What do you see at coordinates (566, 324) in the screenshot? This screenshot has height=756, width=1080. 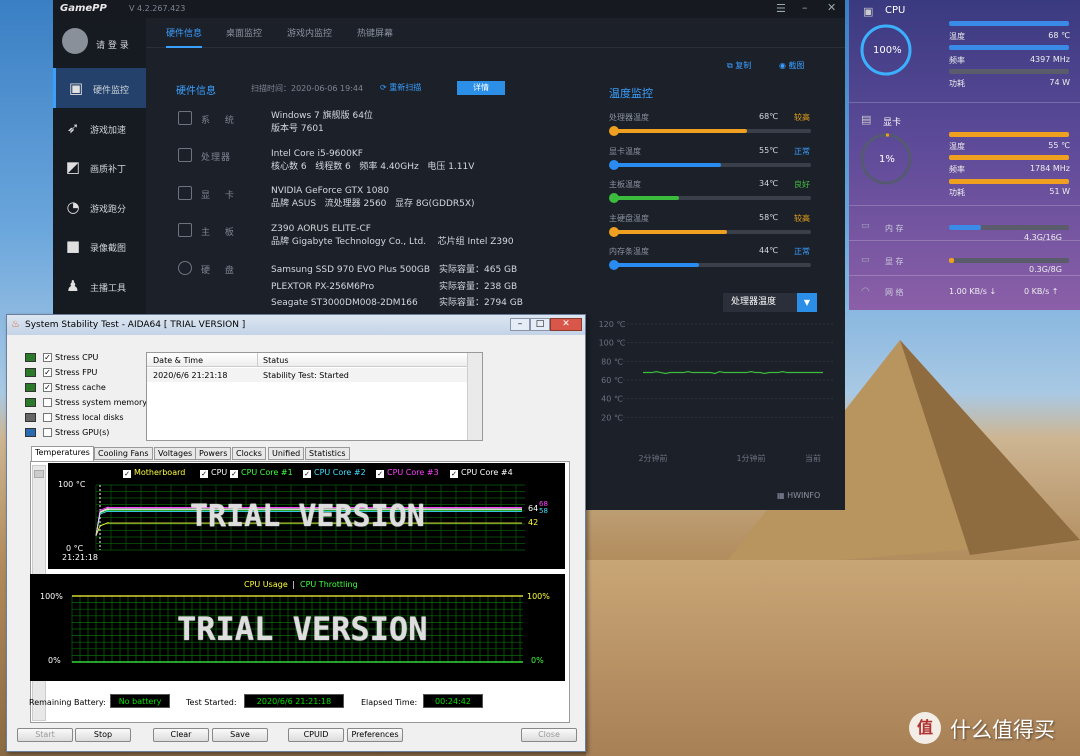 I see `close-button: ✕` at bounding box center [566, 324].